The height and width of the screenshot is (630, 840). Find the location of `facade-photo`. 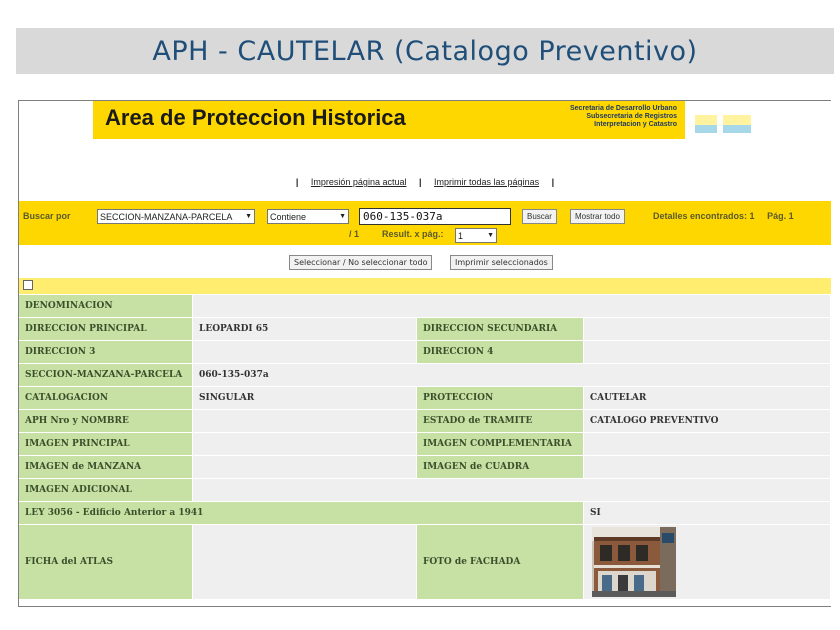

facade-photo is located at coordinates (634, 562).